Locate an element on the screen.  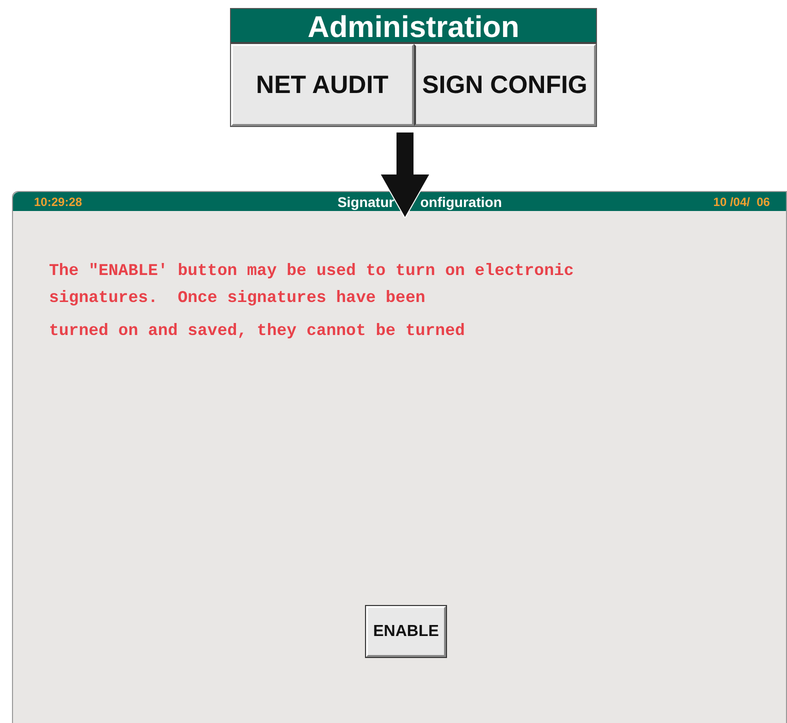
screen-title: Signatur is located at coordinates (365, 202).